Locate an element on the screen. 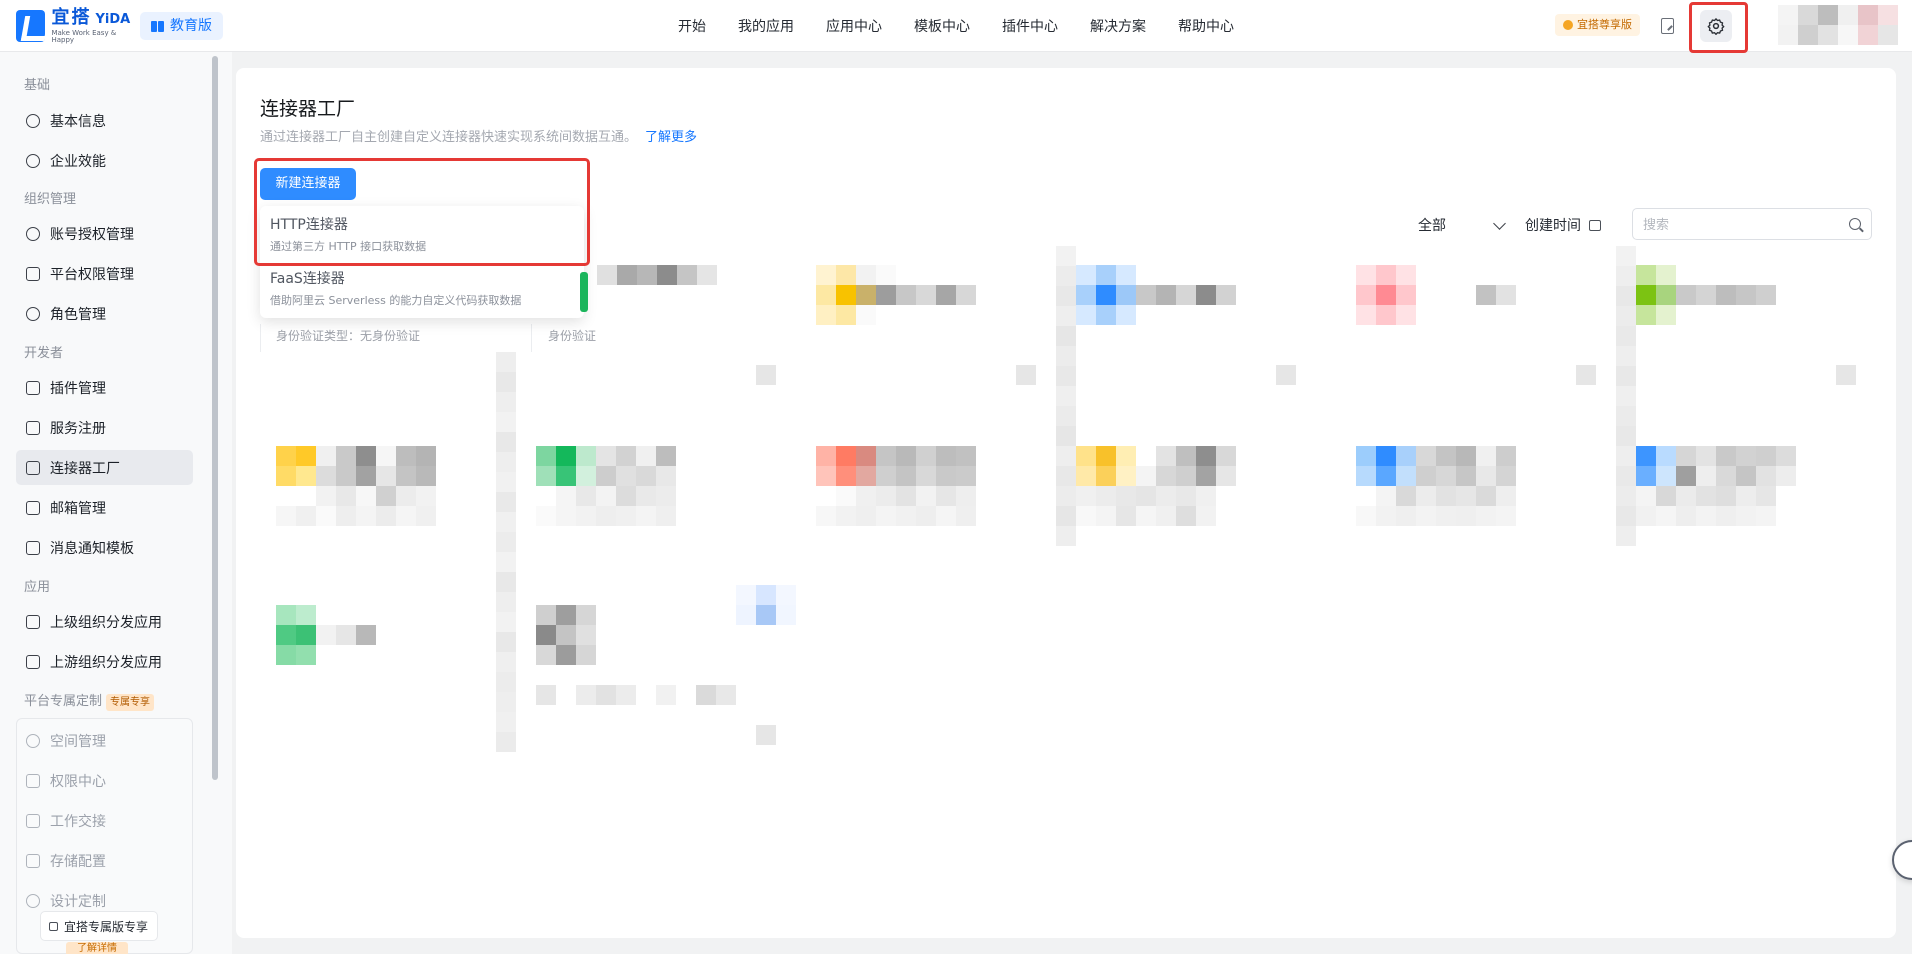 Image resolution: width=1912 pixels, height=954 pixels. sidebar-item-mail-management: 邮箱管理 is located at coordinates (104, 507).